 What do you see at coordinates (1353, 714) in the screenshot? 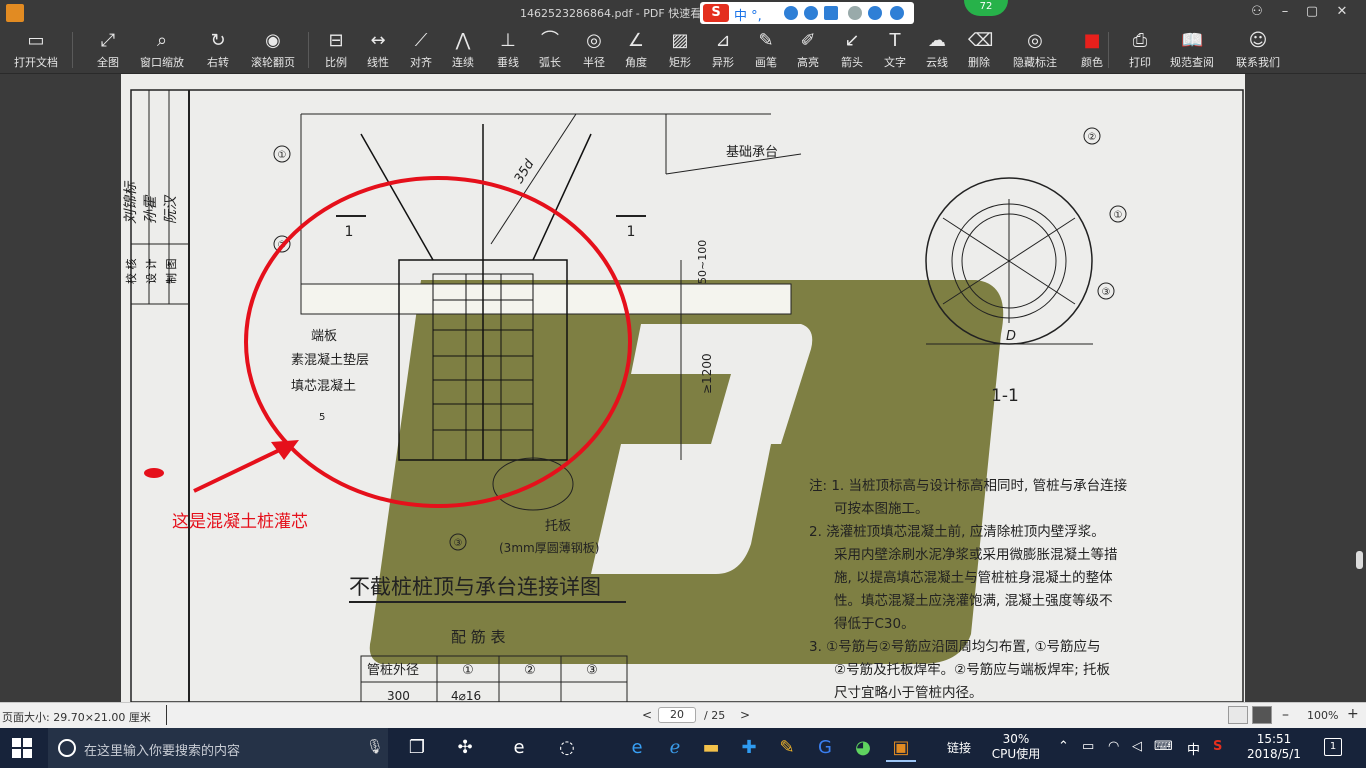
I see `zoom-in-button: +` at bounding box center [1353, 714].